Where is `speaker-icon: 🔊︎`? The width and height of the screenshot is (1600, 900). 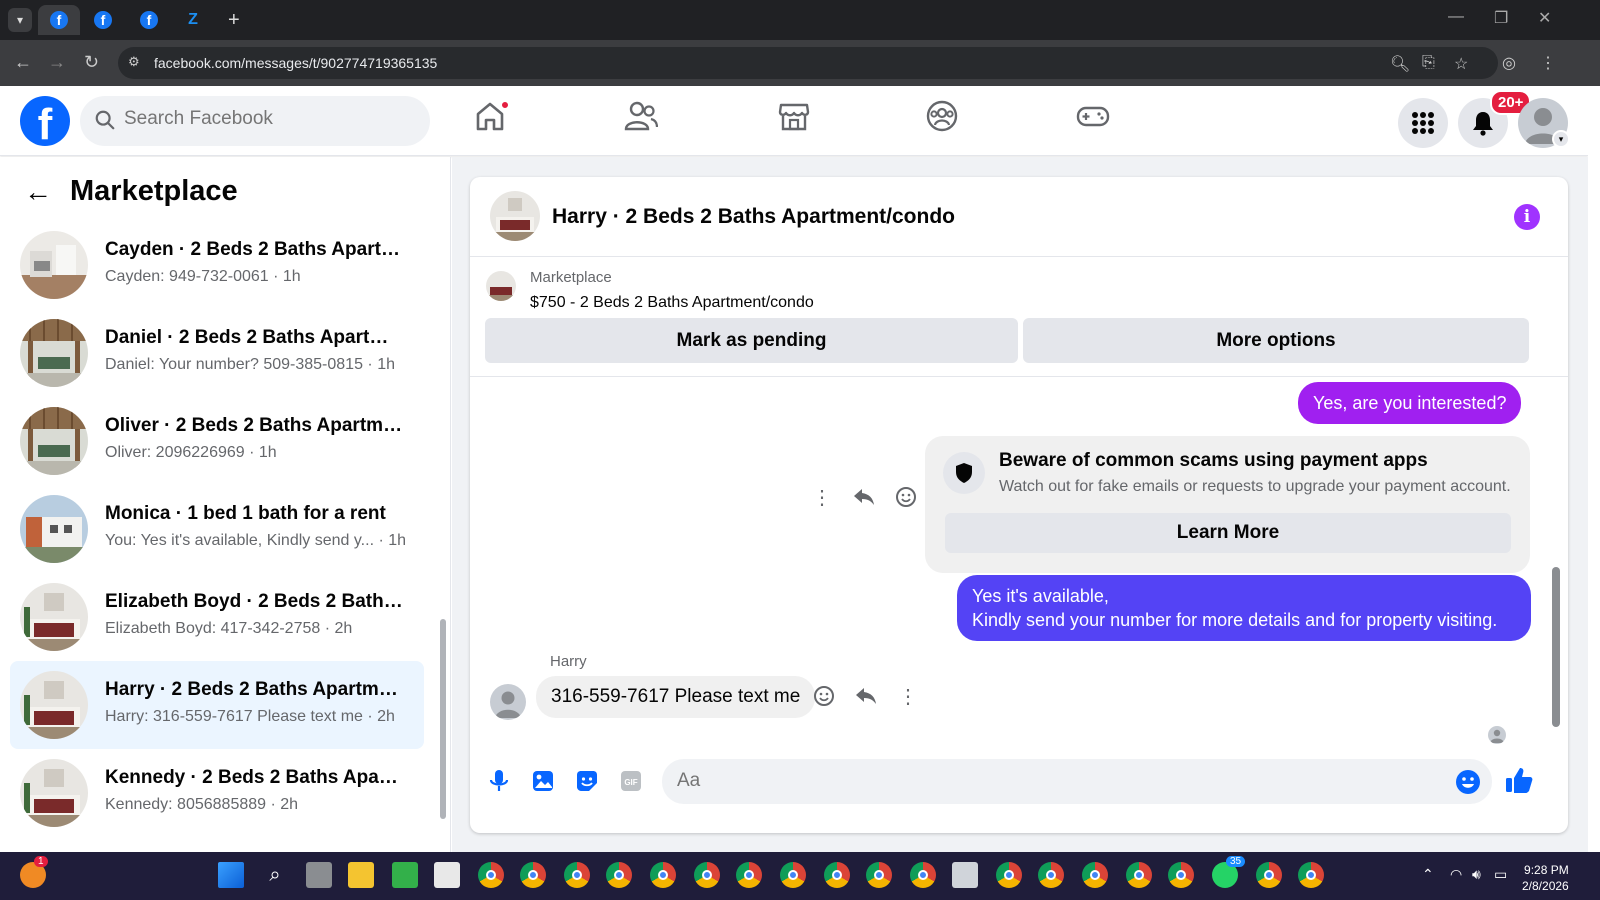 speaker-icon: 🔊︎ is located at coordinates (1476, 874).